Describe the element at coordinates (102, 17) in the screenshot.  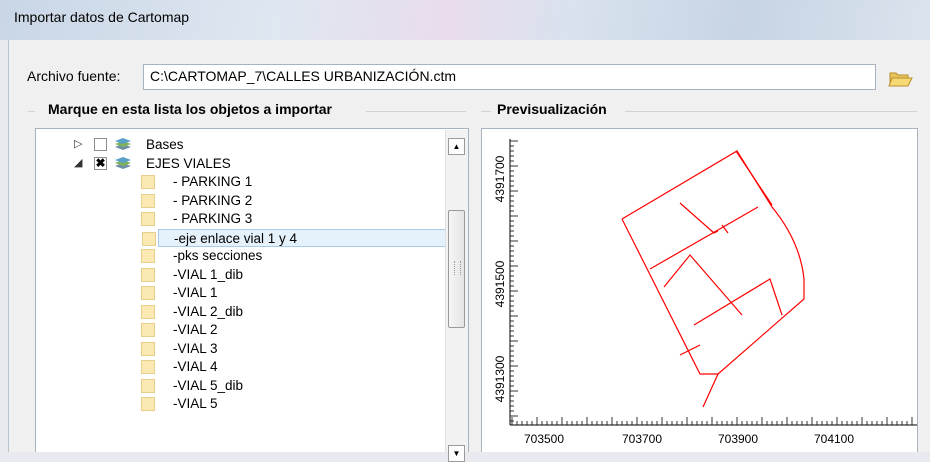
I see `window-title: Importar datos de Cartomap` at that location.